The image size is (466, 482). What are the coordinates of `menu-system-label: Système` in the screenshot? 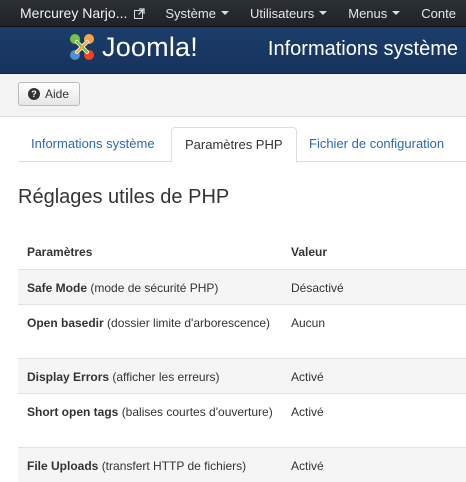 It's located at (190, 13).